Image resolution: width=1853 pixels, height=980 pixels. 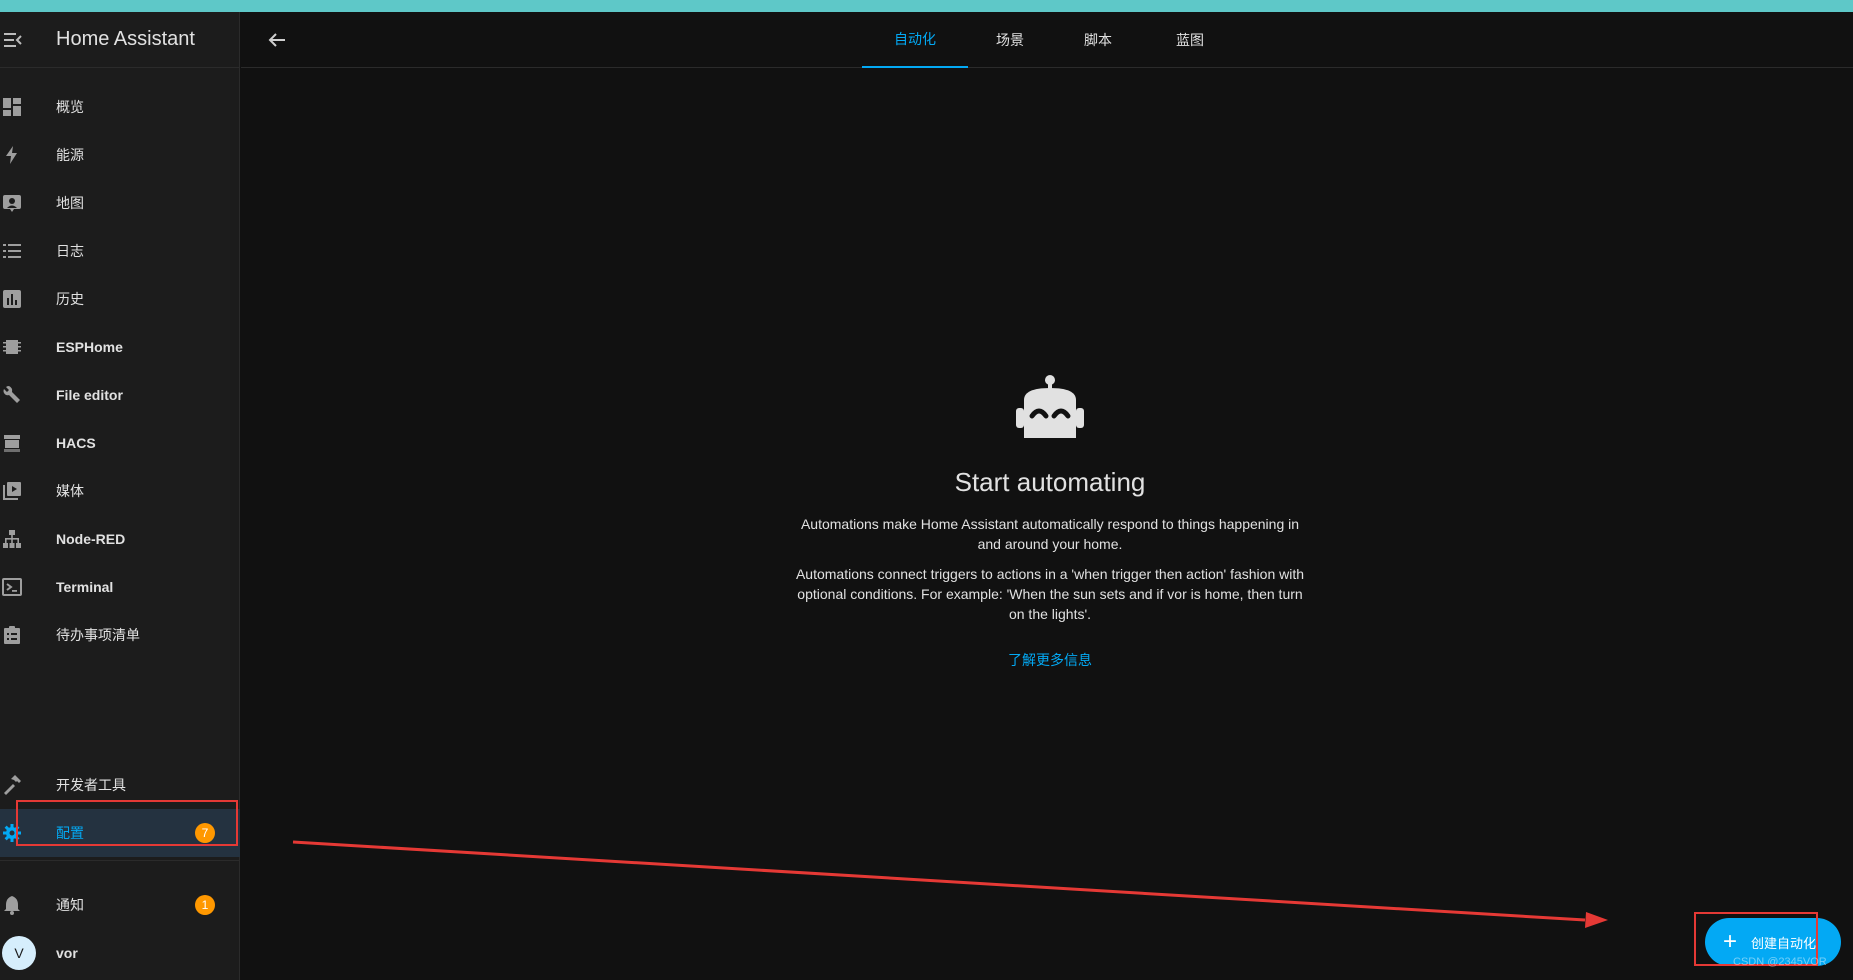 I want to click on sidebar-item-terminal: Terminal, so click(x=120, y=587).